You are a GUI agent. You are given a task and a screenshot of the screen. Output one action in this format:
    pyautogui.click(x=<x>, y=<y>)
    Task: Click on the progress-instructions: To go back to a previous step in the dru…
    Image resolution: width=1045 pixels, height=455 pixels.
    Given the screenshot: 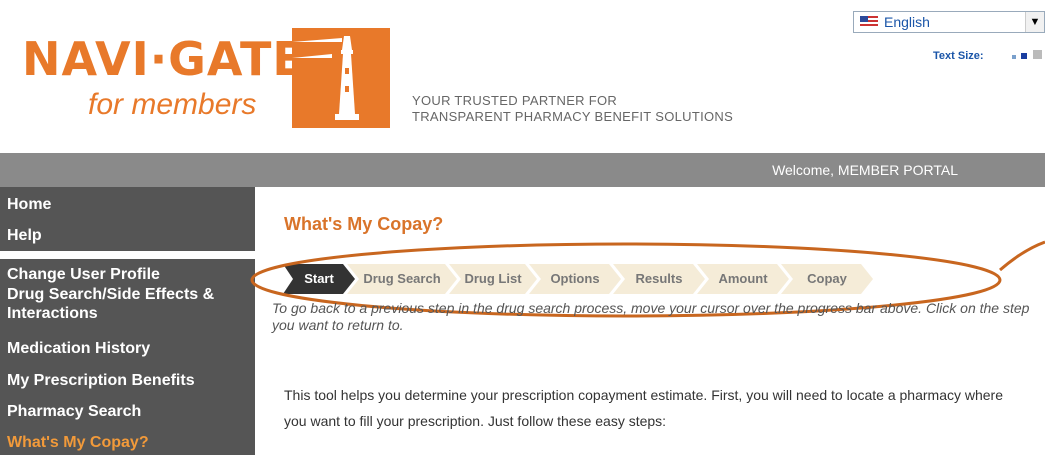 What is the action you would take?
    pyautogui.click(x=651, y=316)
    